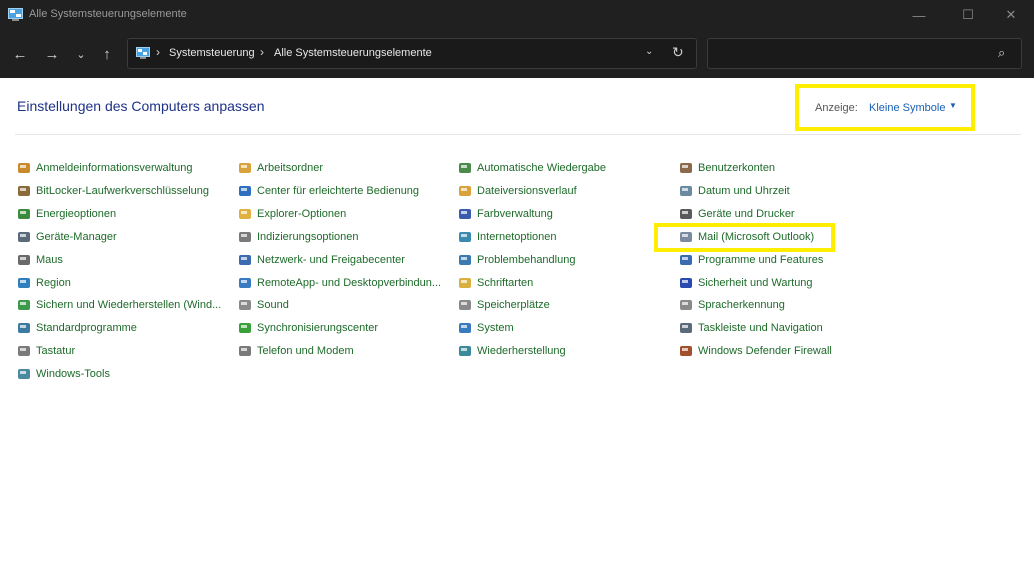 The width and height of the screenshot is (1034, 582). Describe the element at coordinates (245, 351) in the screenshot. I see `modem-icon` at that location.